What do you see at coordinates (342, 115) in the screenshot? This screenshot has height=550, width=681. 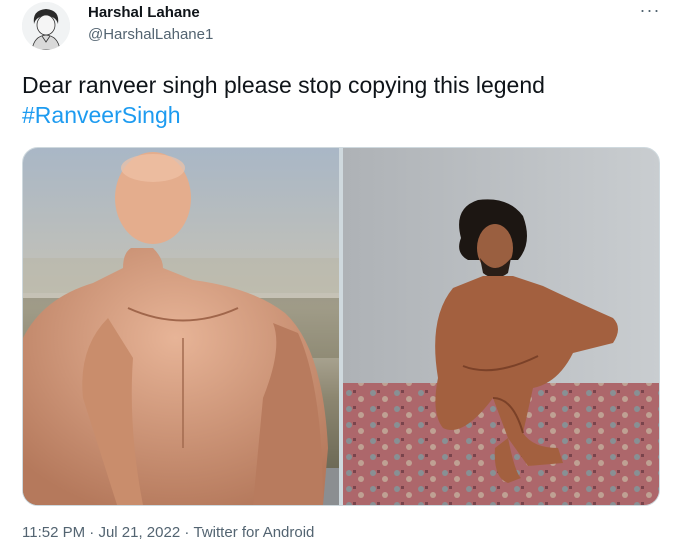 I see `hashtag-link: #RanveerSingh` at bounding box center [342, 115].